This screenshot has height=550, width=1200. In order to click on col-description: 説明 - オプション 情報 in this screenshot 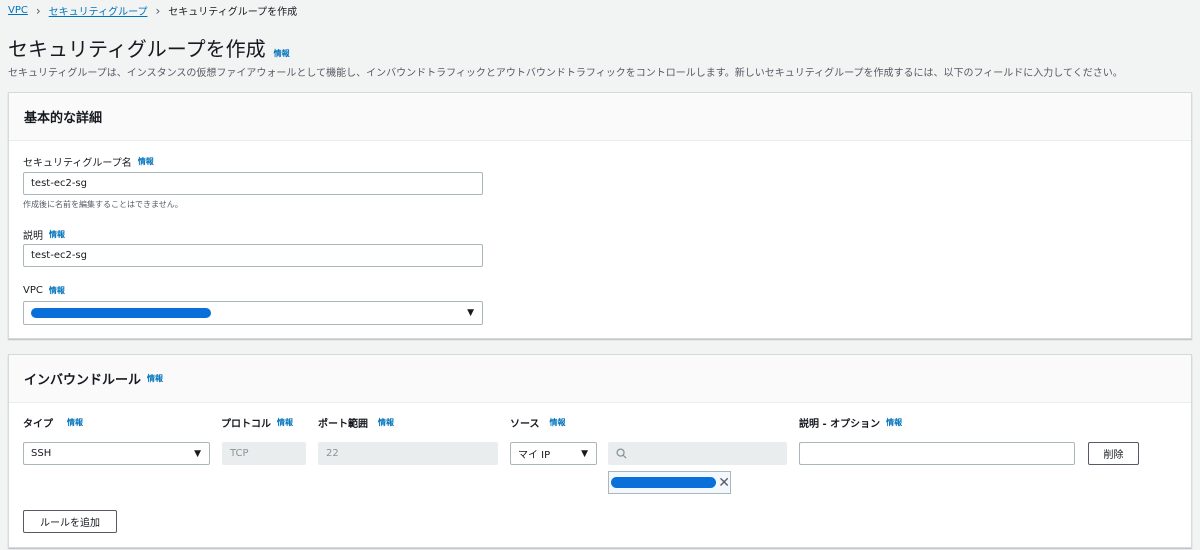, I will do `click(850, 422)`.